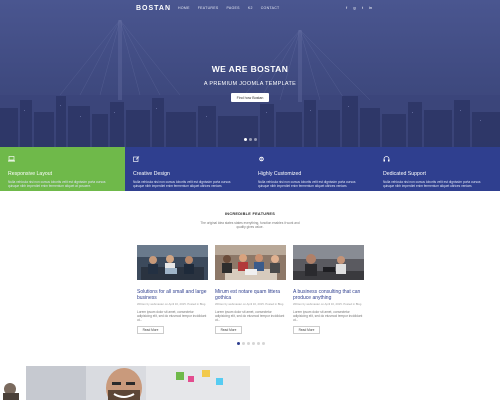 This screenshot has width=500, height=400. I want to click on menu-item-contact: CONTACT, so click(270, 8).